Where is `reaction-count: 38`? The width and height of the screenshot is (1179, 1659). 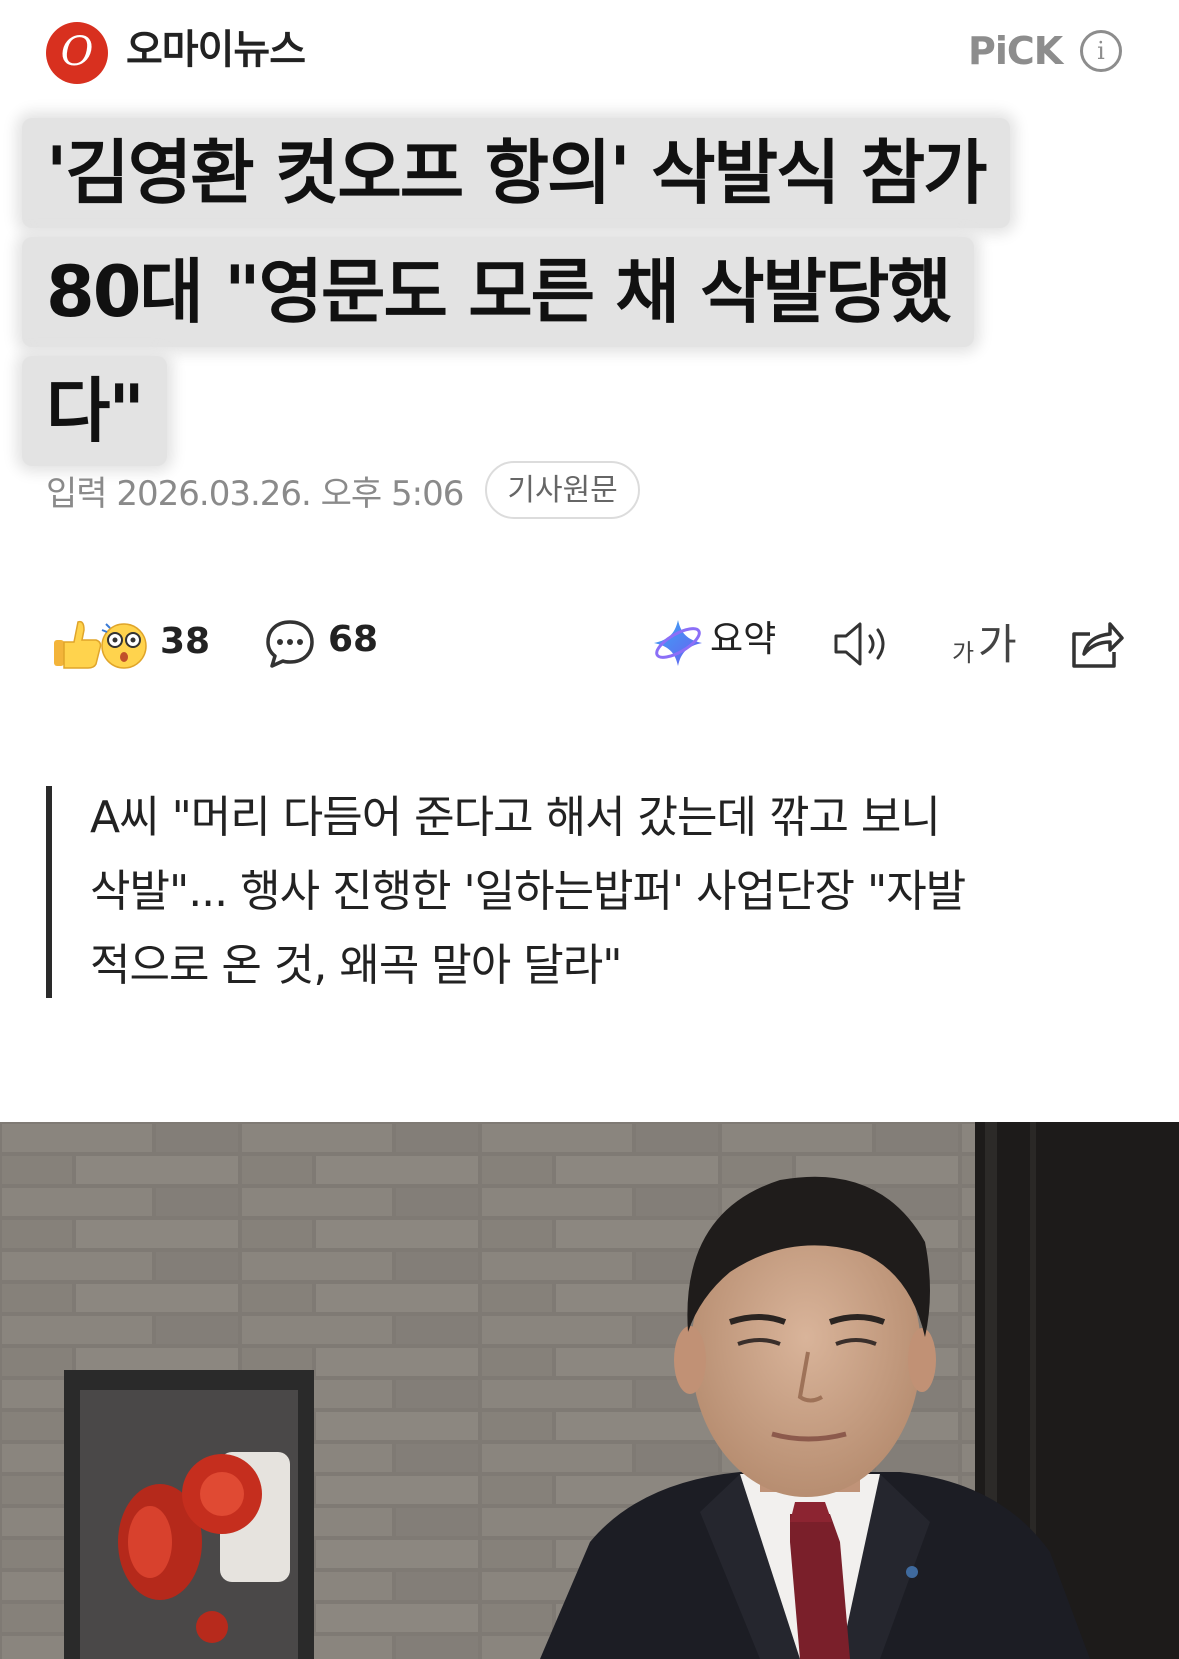
reaction-count: 38 is located at coordinates (185, 641).